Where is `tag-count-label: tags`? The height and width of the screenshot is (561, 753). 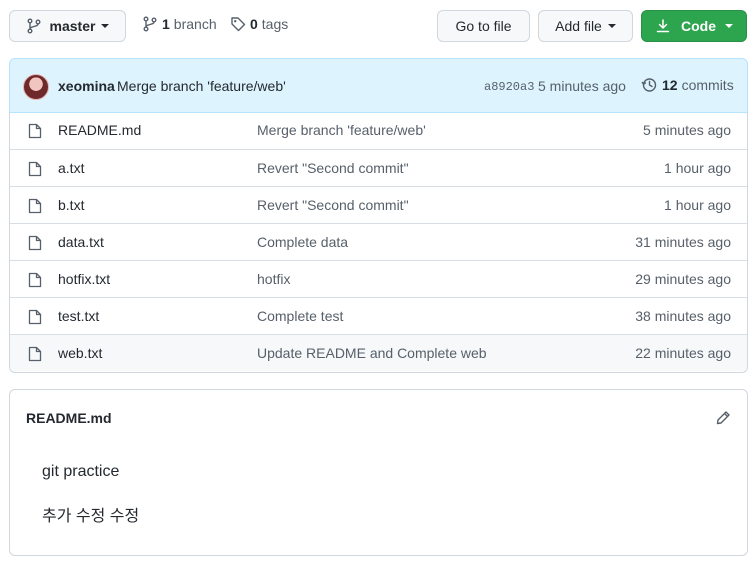 tag-count-label: tags is located at coordinates (275, 24).